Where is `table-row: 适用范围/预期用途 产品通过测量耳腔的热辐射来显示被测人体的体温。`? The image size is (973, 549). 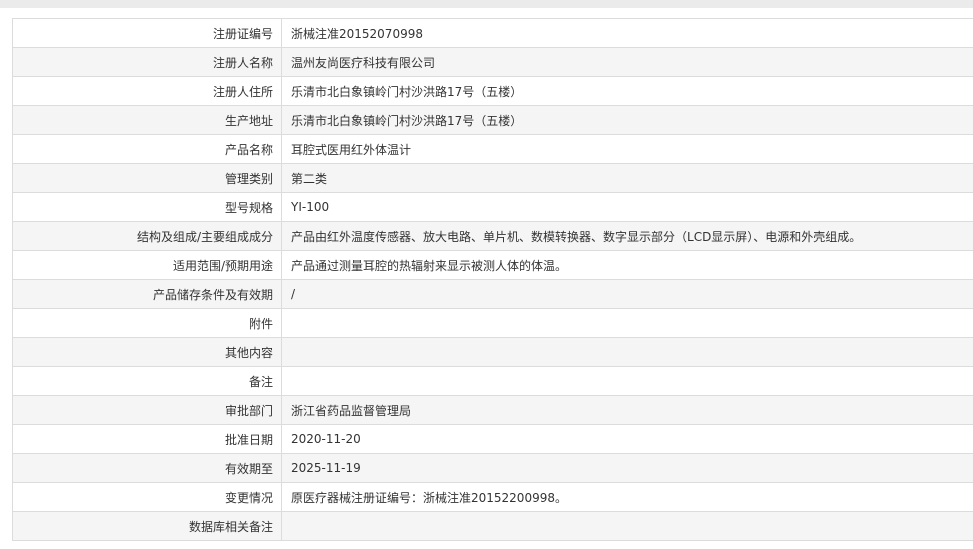 table-row: 适用范围/预期用途 产品通过测量耳腔的热辐射来显示被测人体的体温。 is located at coordinates (492, 265).